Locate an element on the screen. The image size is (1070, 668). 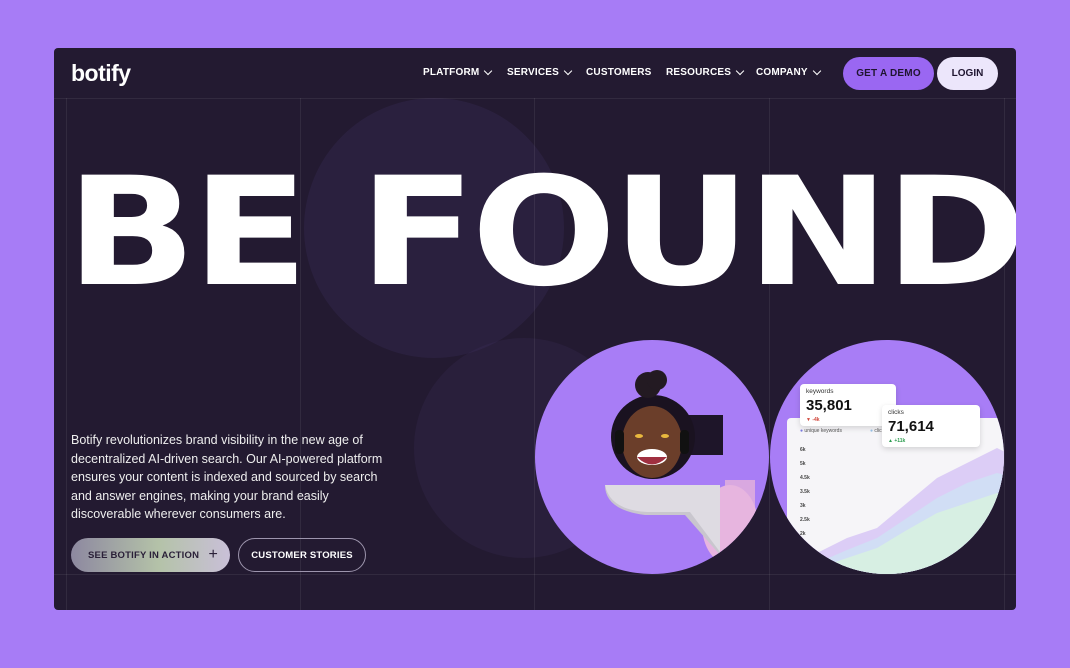
see-botify-in-action-button: SEE BOTIFY IN ACTION + is located at coordinates (150, 555).